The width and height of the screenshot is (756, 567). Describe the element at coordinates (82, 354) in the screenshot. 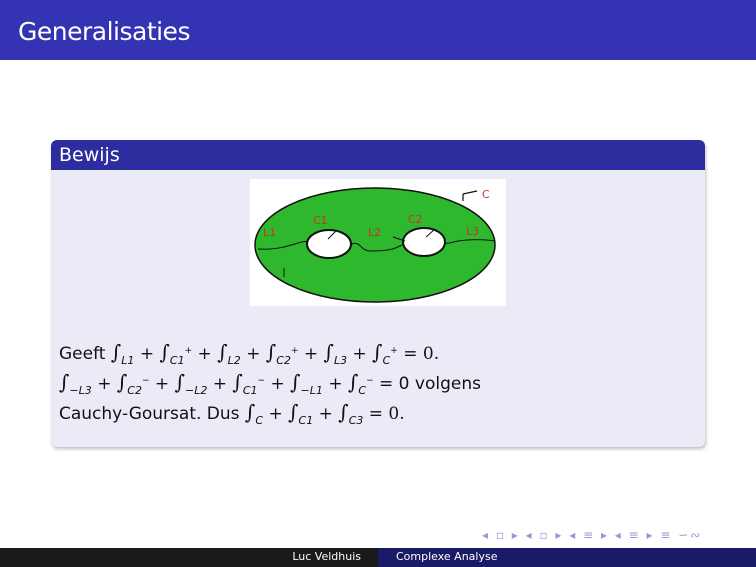

I see `proof-word-geeft: Geeft` at that location.